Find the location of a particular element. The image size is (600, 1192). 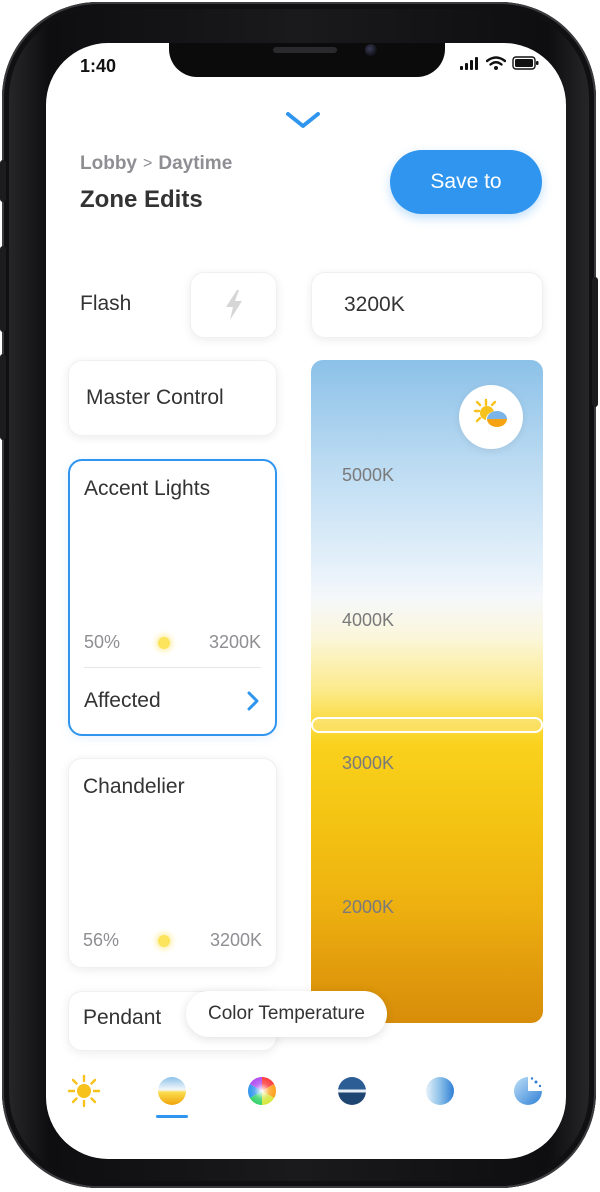

tab-schedule is located at coordinates (528, 1091).